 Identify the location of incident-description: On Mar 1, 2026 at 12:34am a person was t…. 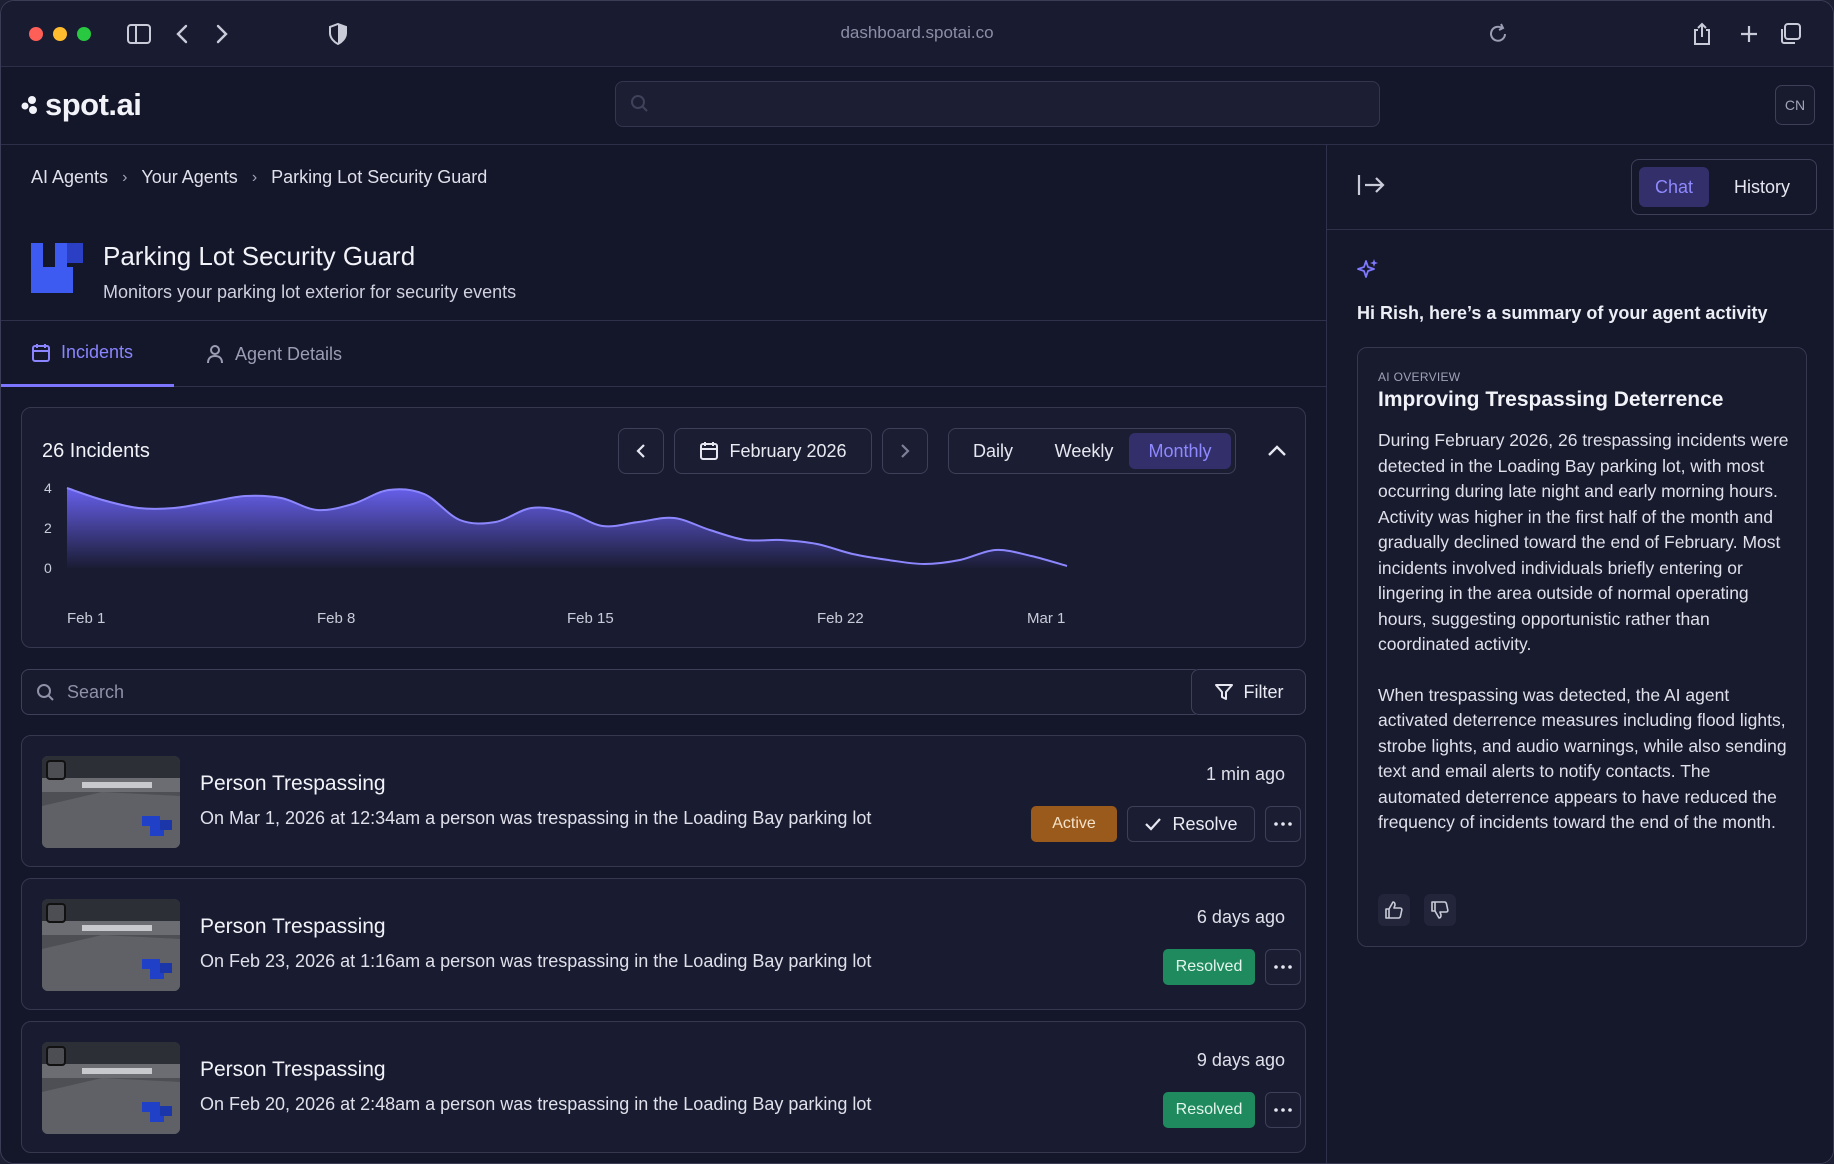
(536, 818).